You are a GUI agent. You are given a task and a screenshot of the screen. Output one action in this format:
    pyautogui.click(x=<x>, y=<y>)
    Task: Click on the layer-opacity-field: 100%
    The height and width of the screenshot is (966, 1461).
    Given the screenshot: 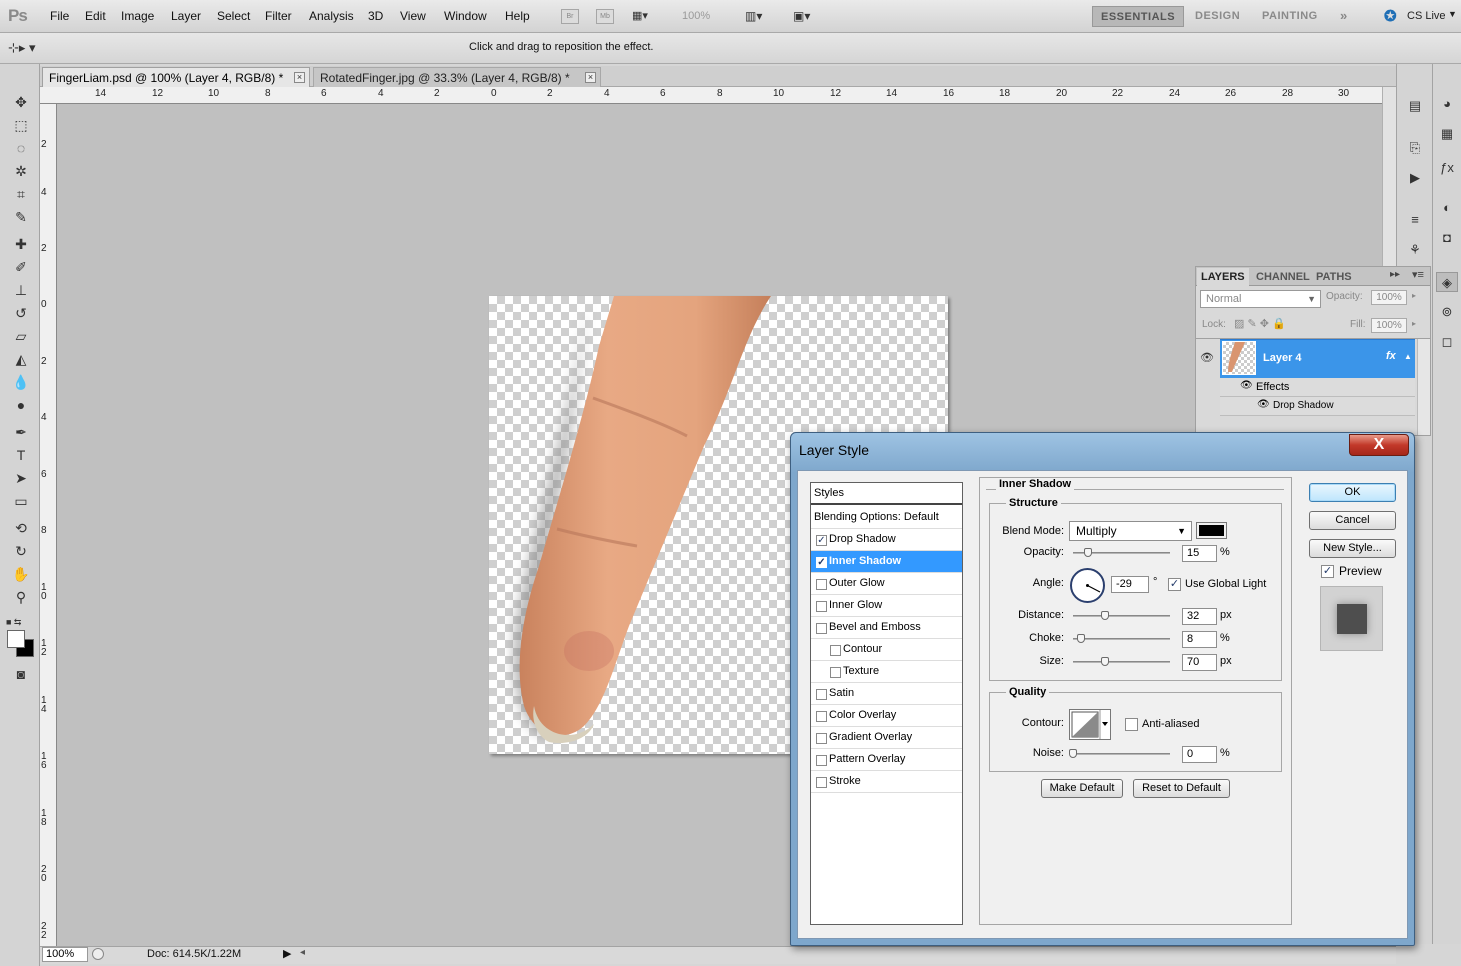 What is the action you would take?
    pyautogui.click(x=1389, y=297)
    